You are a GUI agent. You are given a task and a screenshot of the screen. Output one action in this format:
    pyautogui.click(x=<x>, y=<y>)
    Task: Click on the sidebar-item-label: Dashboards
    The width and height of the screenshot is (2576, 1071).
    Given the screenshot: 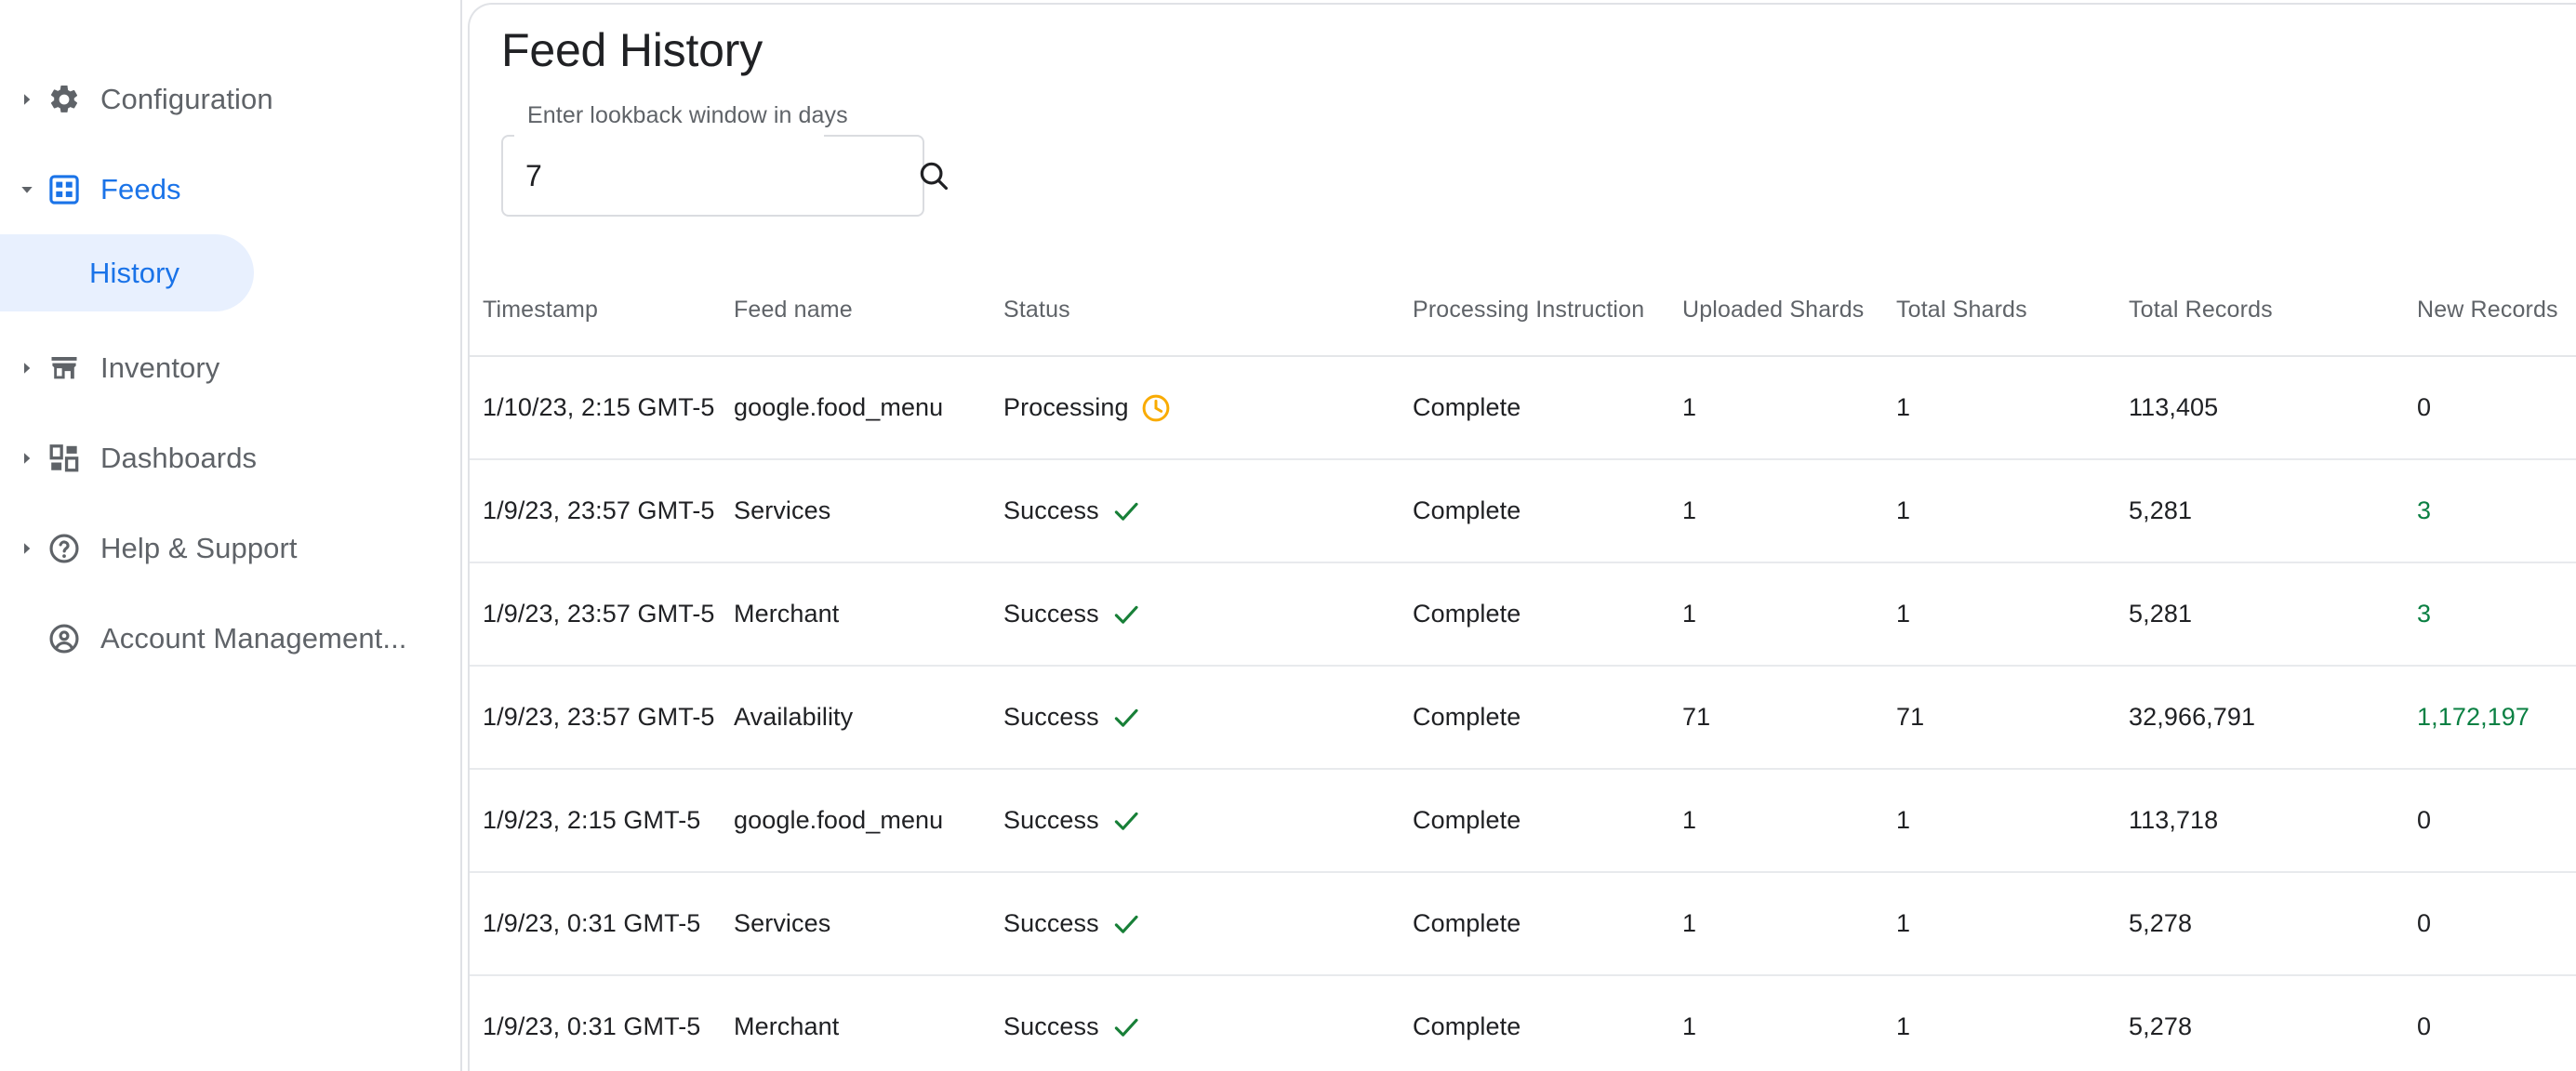 What is the action you would take?
    pyautogui.click(x=179, y=457)
    